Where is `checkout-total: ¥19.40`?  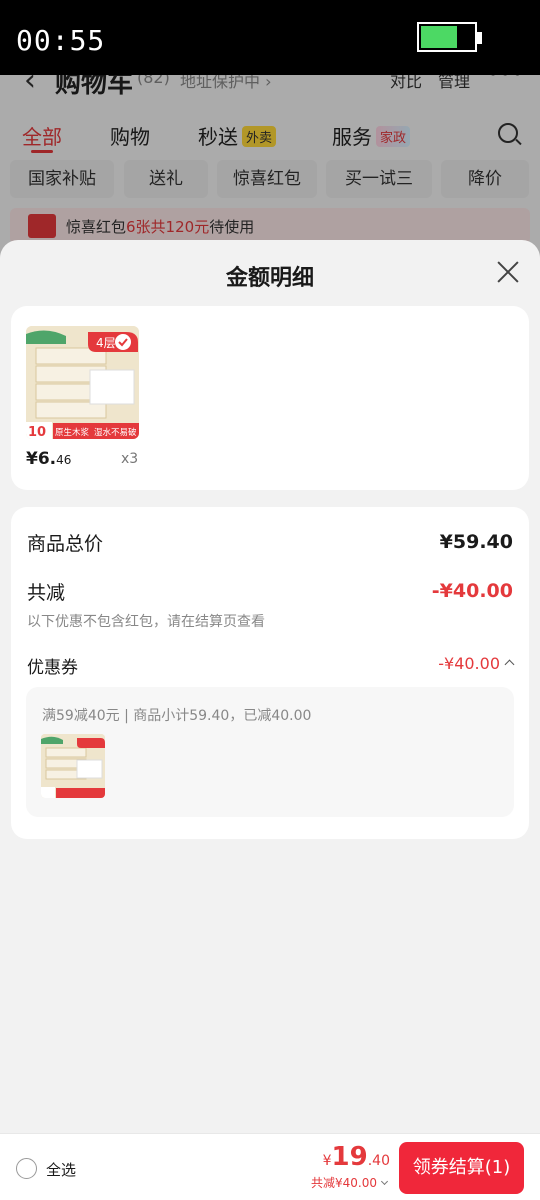 checkout-total: ¥19.40 is located at coordinates (356, 1157).